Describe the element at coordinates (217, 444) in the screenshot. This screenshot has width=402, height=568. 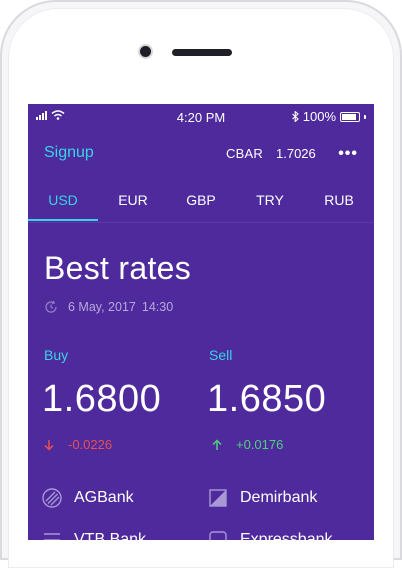
I see `arrow-up-icon` at that location.